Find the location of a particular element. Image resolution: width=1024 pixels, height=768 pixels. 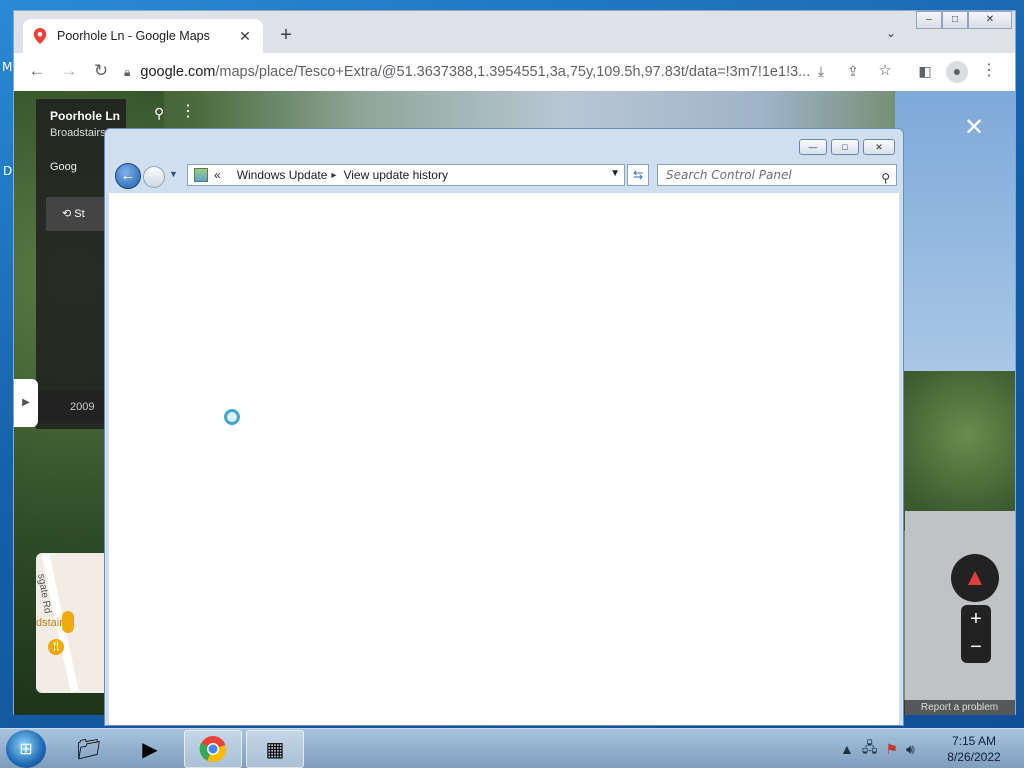

trees is located at coordinates (955, 451).